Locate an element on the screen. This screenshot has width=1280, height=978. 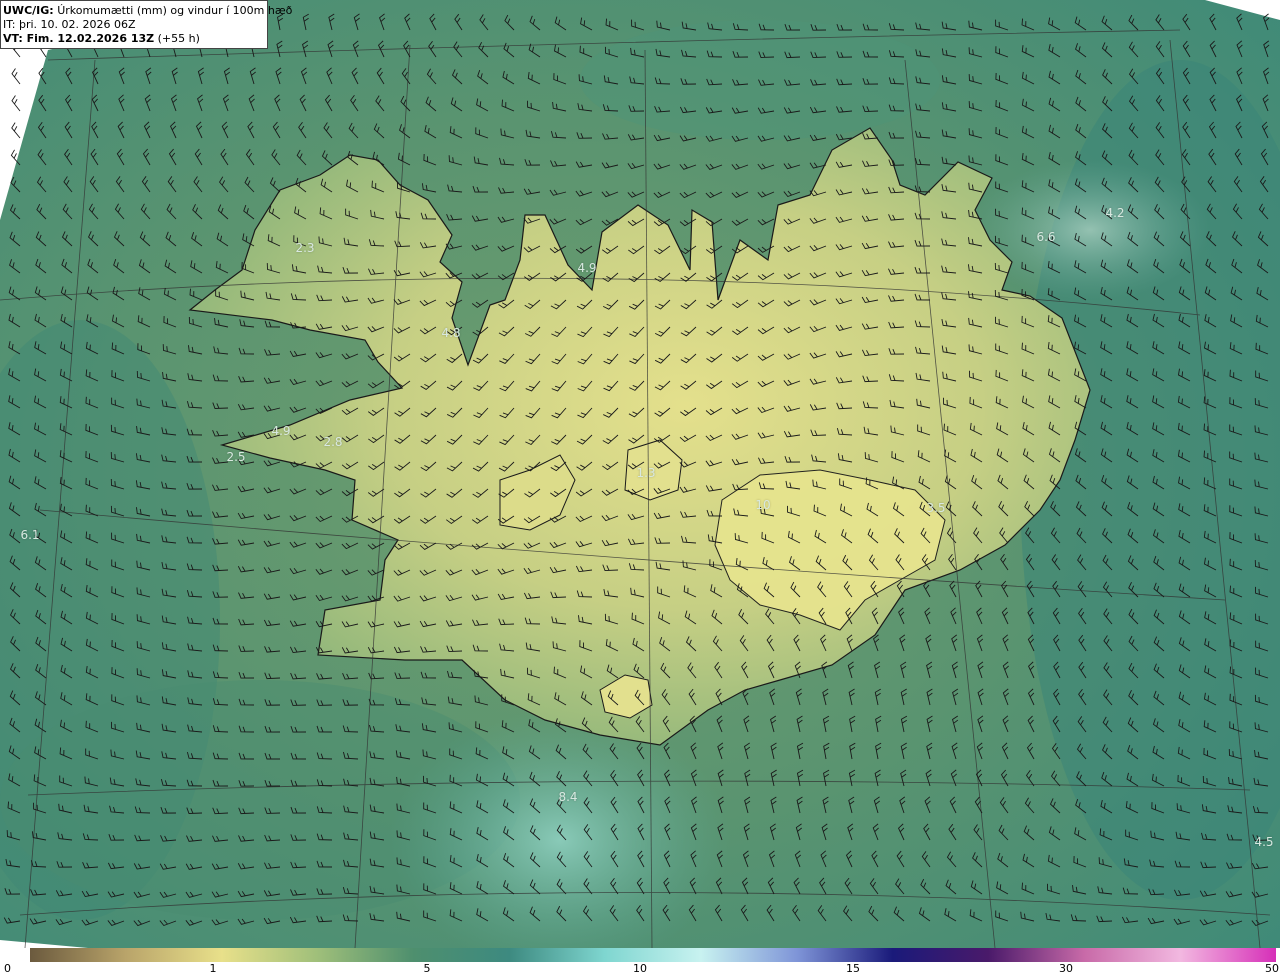
colorbar-tick: 15 is located at coordinates (853, 968).